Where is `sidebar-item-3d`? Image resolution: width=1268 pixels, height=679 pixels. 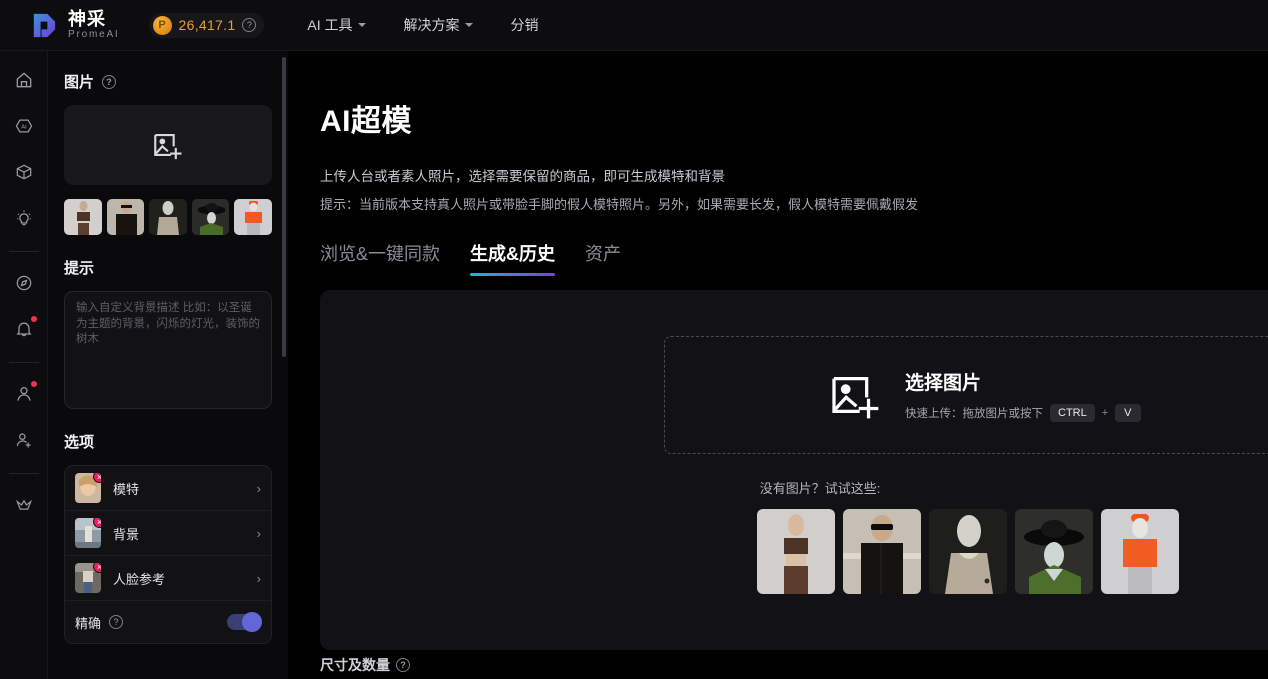 sidebar-item-3d is located at coordinates (24, 172).